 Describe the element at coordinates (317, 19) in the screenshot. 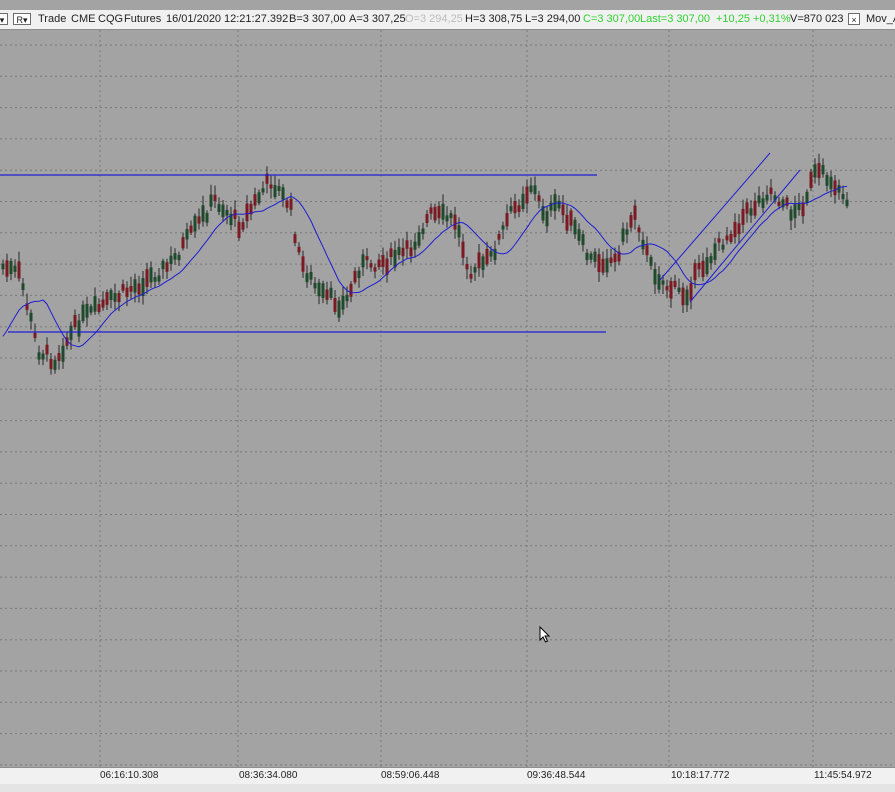

I see `bid-label: B=3 307,00` at that location.